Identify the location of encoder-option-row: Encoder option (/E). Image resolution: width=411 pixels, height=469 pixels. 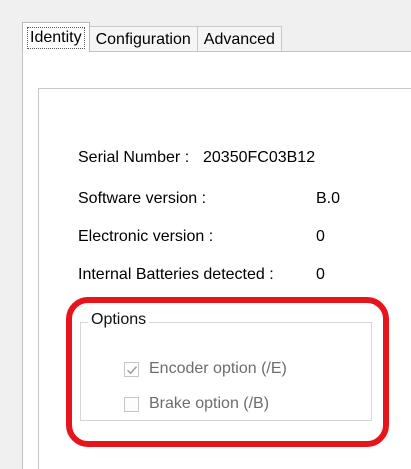
(205, 369).